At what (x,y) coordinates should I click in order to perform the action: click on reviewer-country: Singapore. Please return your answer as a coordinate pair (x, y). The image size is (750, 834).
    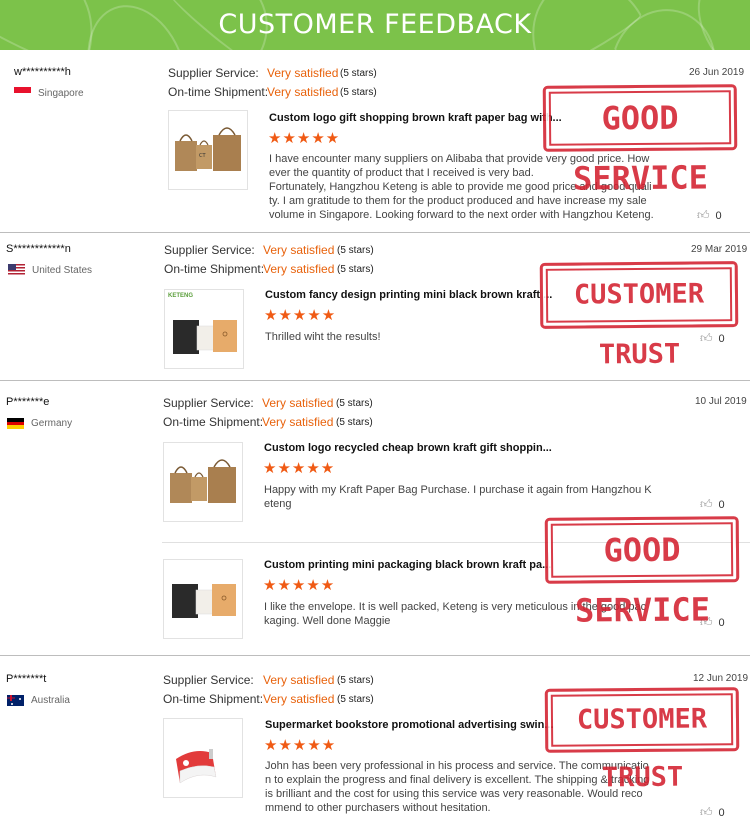
    Looking at the image, I should click on (61, 93).